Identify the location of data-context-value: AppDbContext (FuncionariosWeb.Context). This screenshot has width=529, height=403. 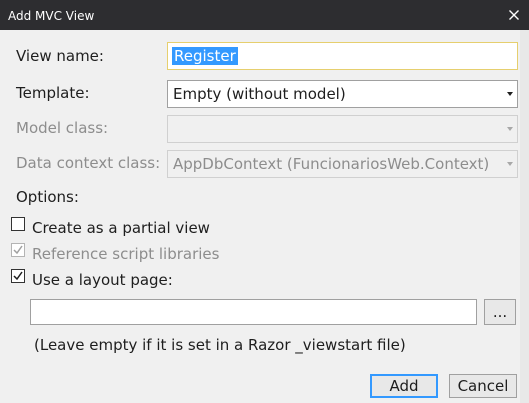
(331, 164).